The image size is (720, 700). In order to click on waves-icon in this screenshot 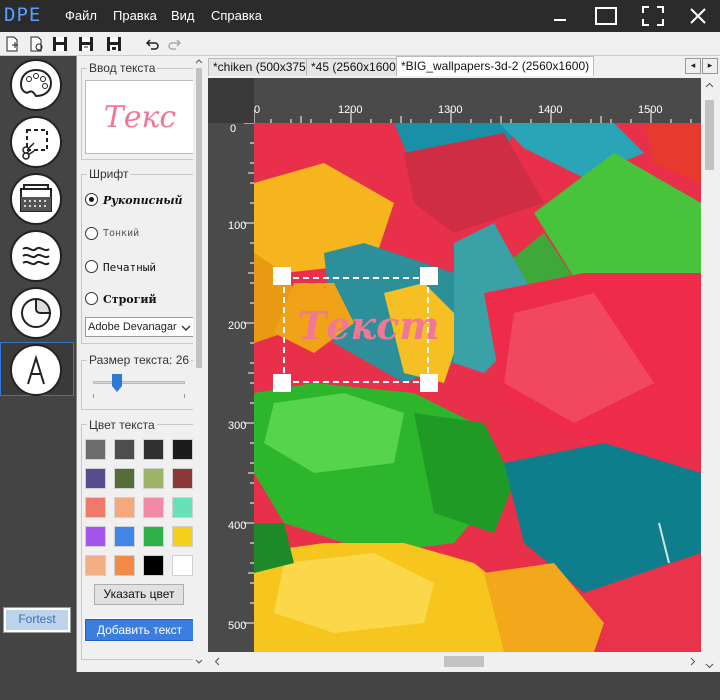, I will do `click(36, 256)`.